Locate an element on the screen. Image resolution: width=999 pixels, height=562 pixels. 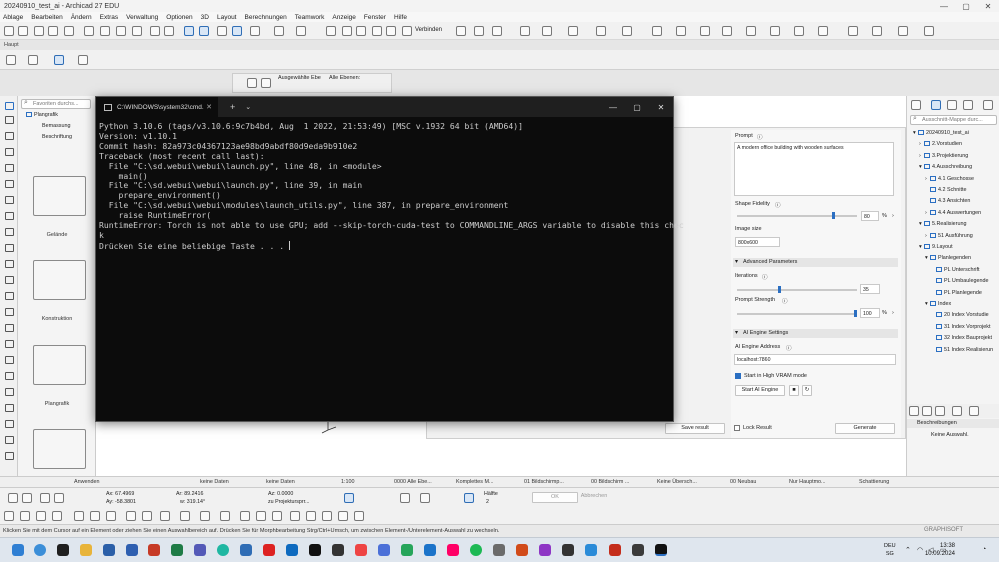
spotify-icon is located at coordinates (476, 550).